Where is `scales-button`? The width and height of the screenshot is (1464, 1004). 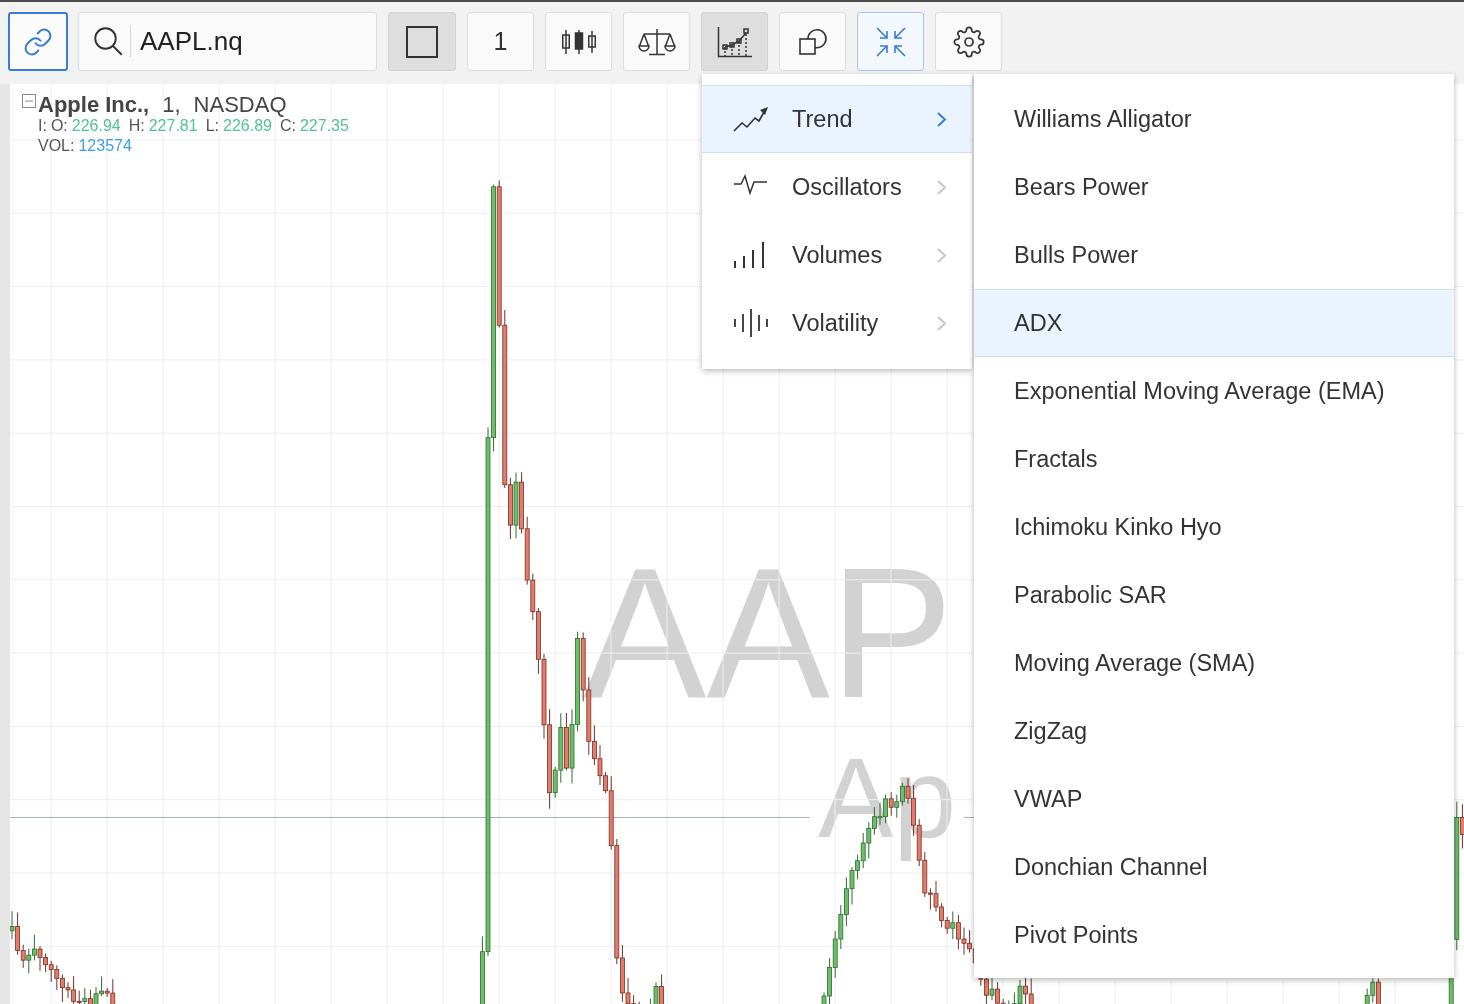 scales-button is located at coordinates (656, 41).